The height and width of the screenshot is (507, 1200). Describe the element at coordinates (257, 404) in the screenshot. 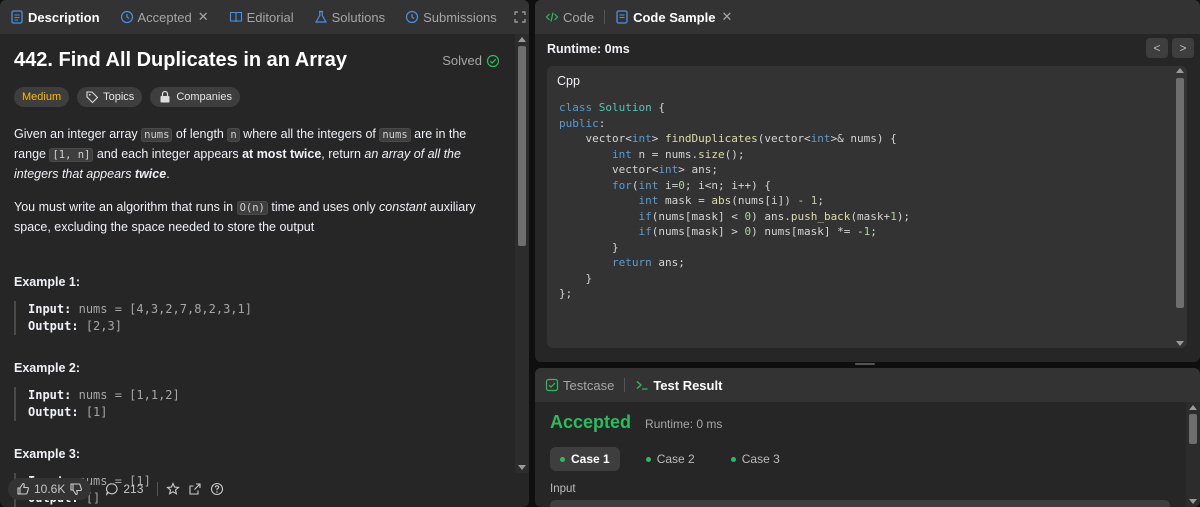

I see `example-2-block: Input: nums = [1,1,2] Output: [1]` at that location.